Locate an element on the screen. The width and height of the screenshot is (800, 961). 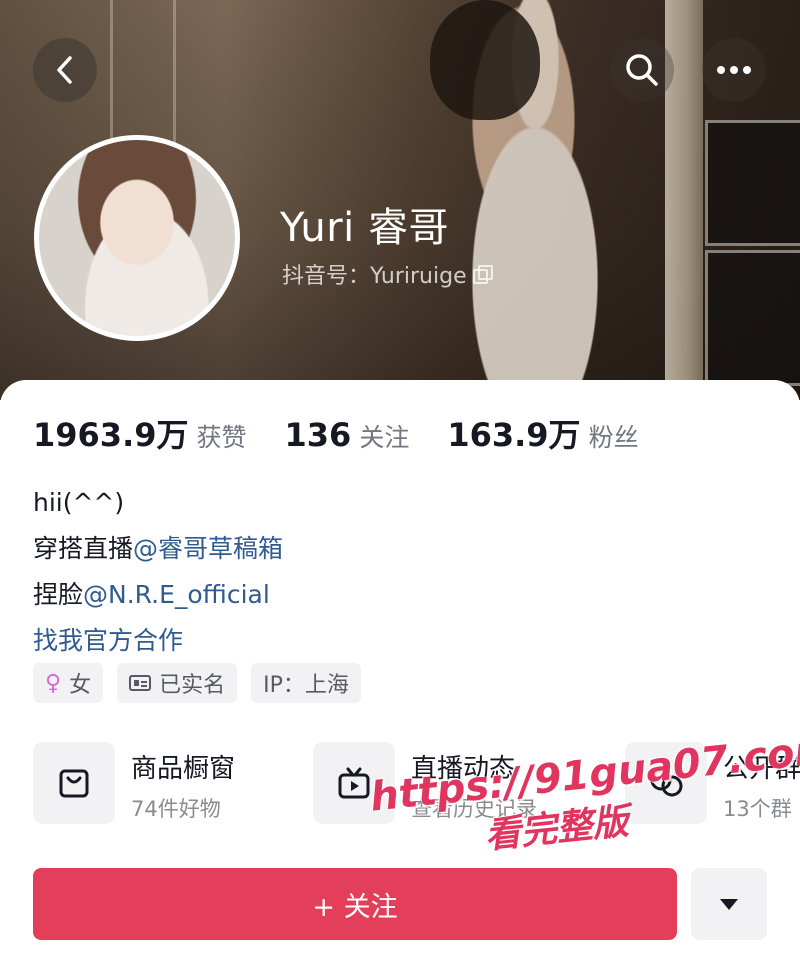
feature-shop: 商品橱窗 74件好物 is located at coordinates (134, 783).